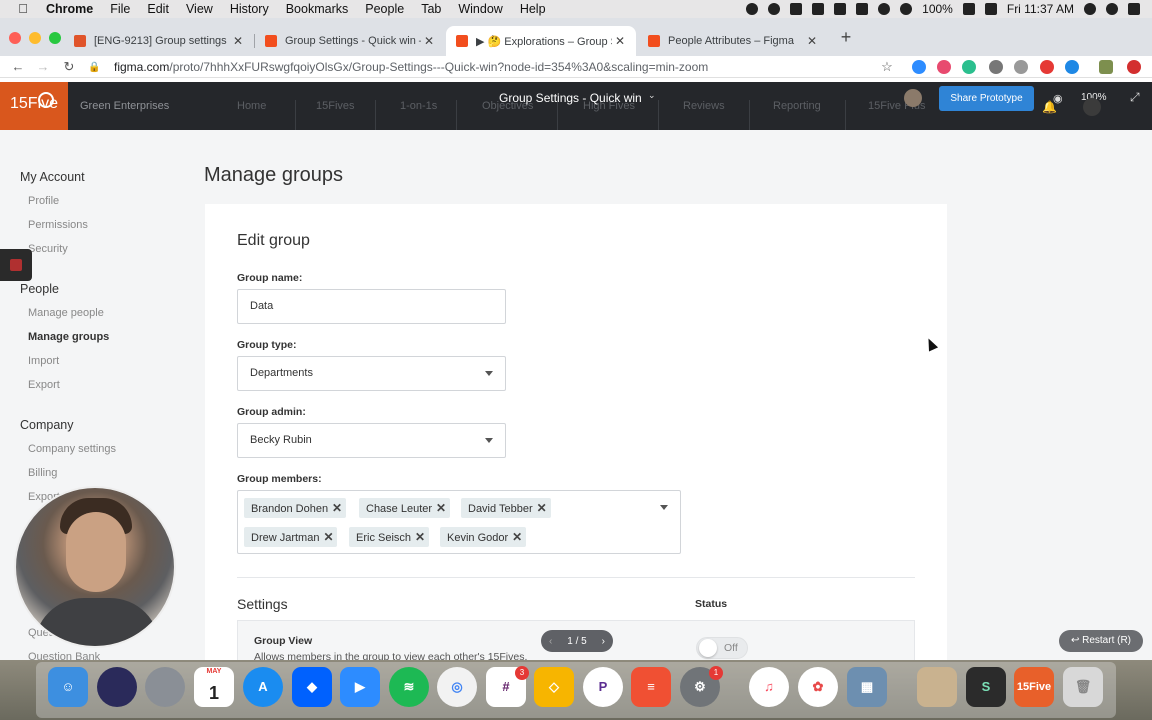  Describe the element at coordinates (263, 687) in the screenshot. I see `app-store-icon: A` at that location.